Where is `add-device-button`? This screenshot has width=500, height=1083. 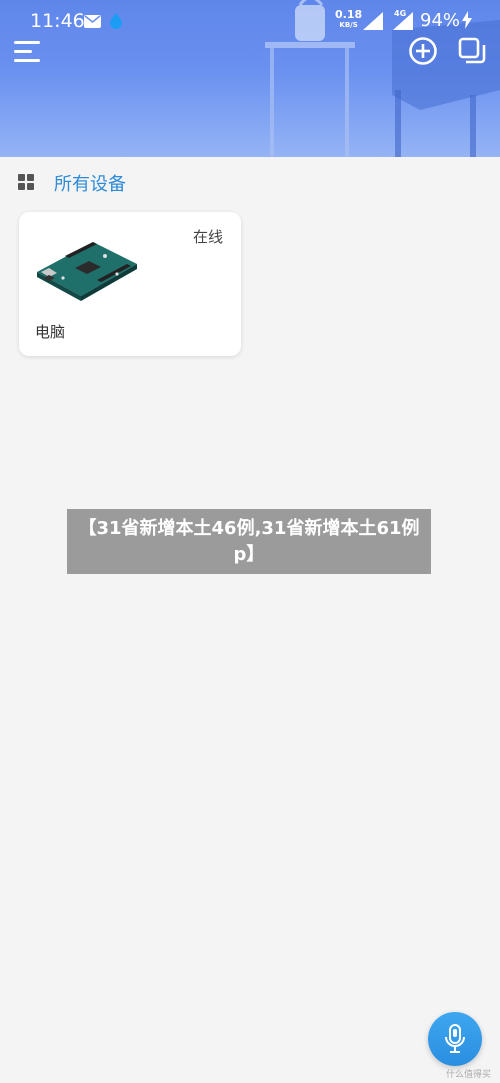
add-device-button is located at coordinates (423, 51).